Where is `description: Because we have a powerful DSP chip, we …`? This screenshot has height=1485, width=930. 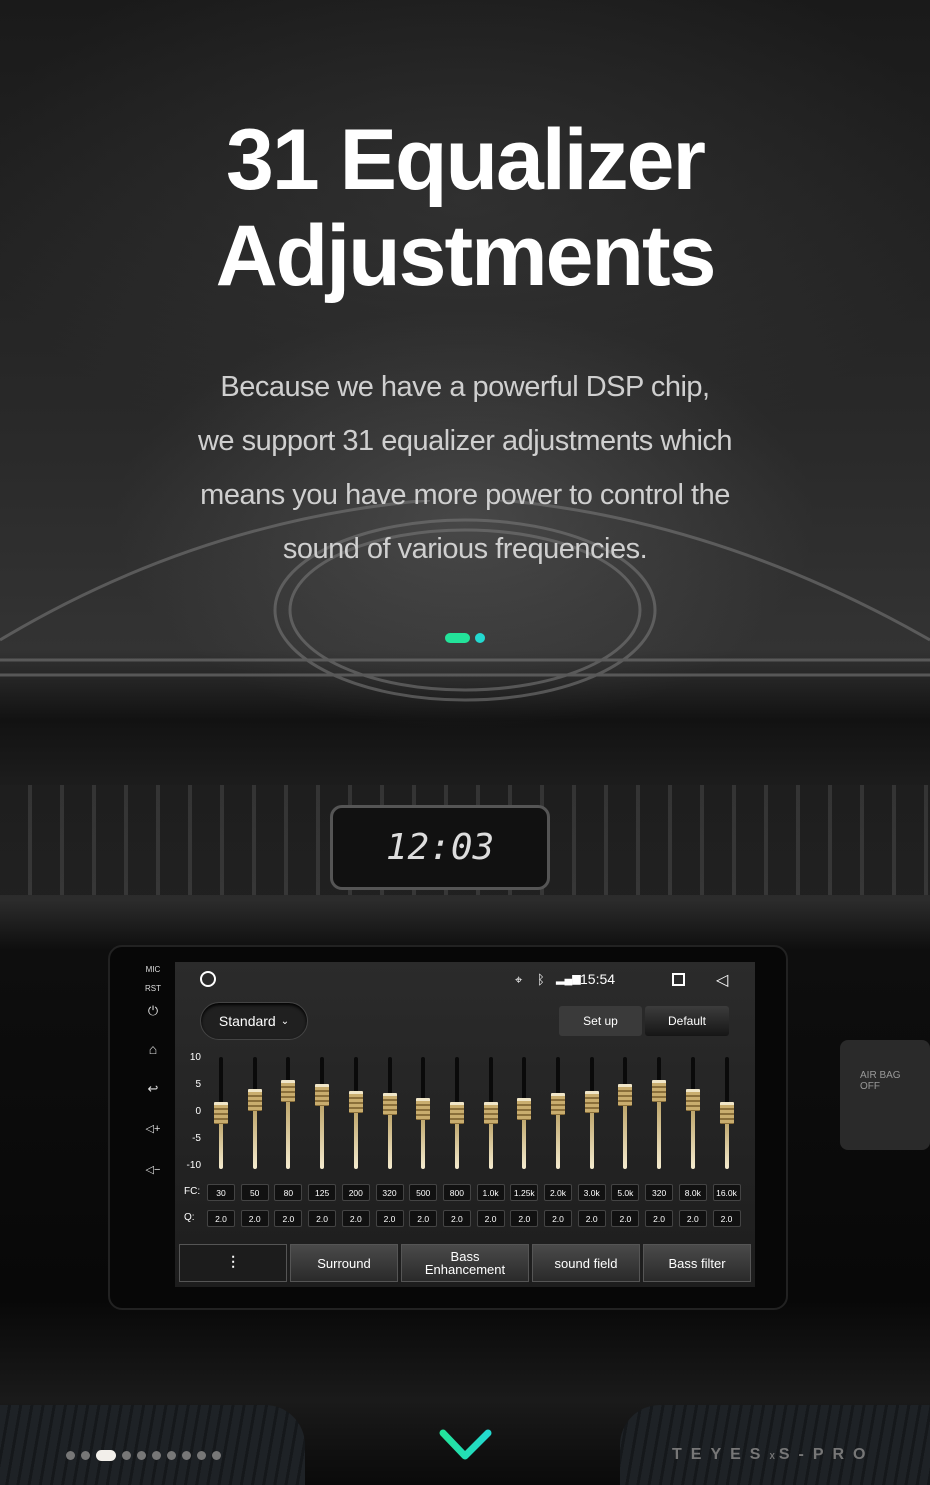 description: Because we have a powerful DSP chip, we … is located at coordinates (465, 468).